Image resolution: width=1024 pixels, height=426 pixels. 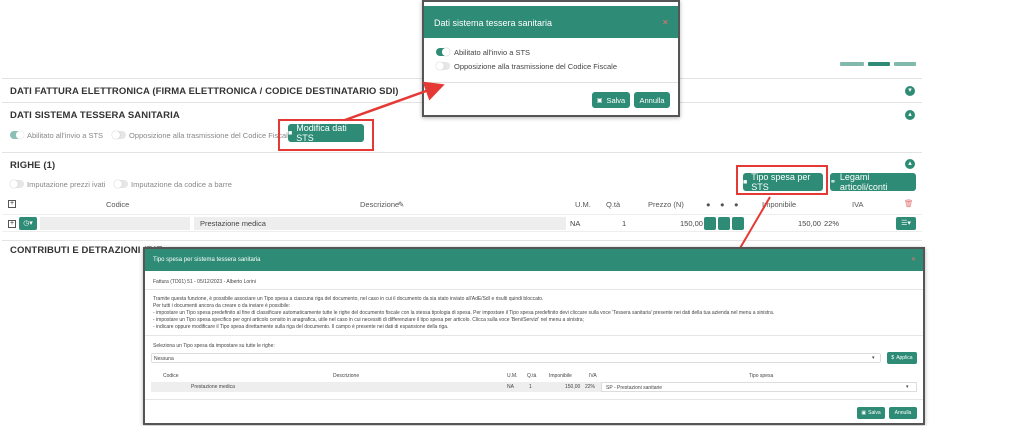 I want to click on cancel-button: Annulla, so click(x=903, y=413).